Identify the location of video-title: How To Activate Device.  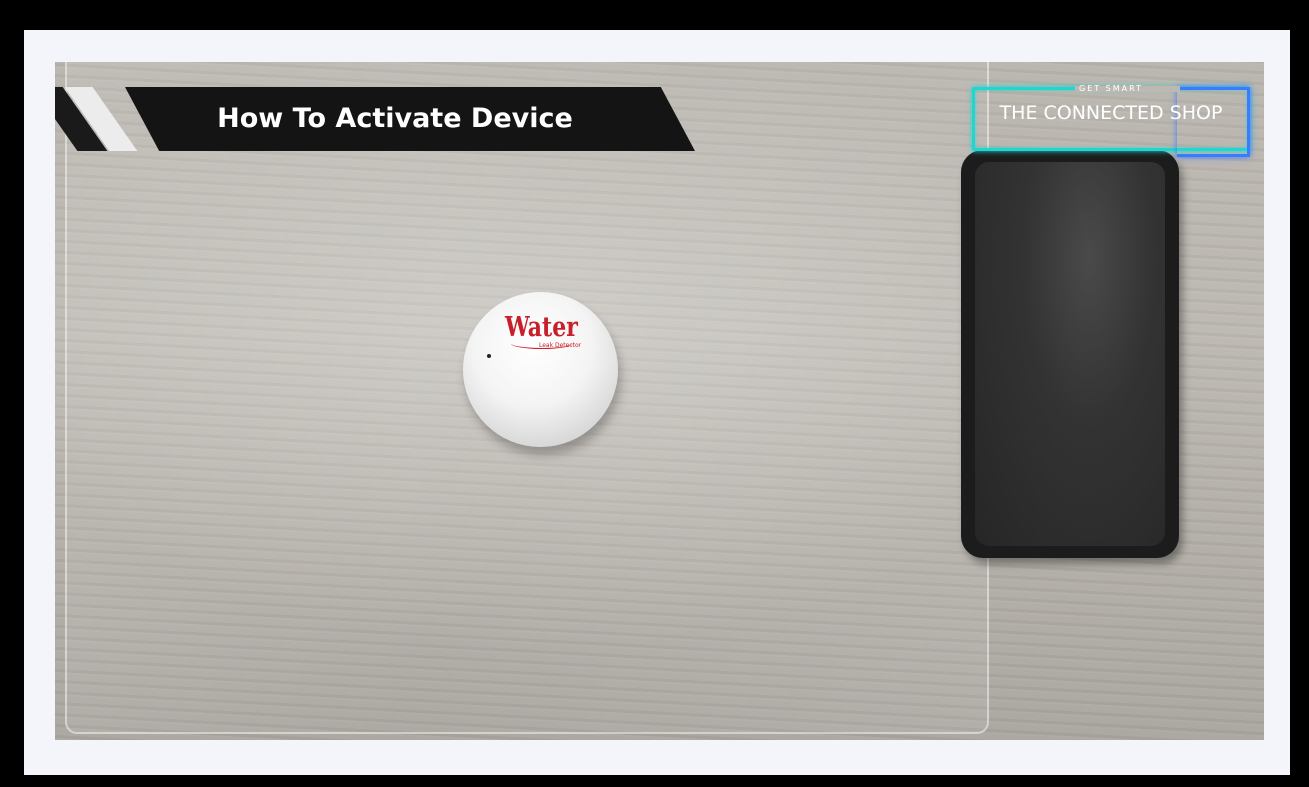
(395, 118).